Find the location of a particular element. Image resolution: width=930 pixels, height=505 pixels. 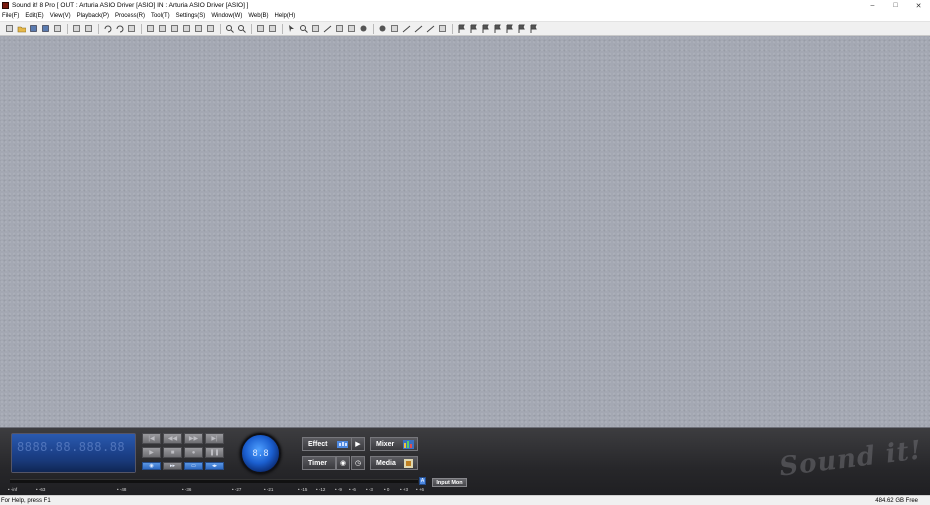

grid-icon is located at coordinates (394, 28).